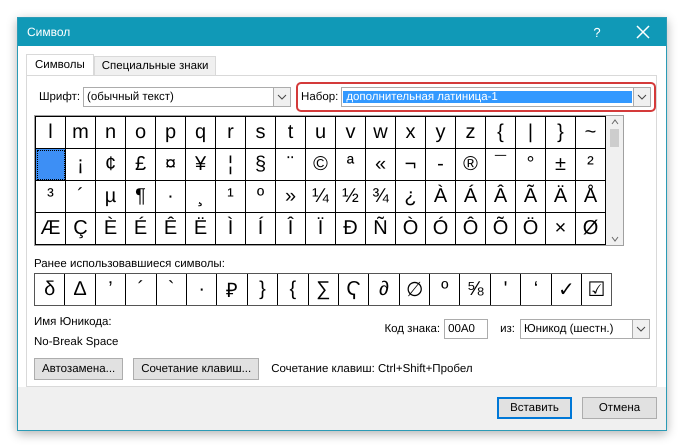 Image resolution: width=684 pixels, height=445 pixels. What do you see at coordinates (261, 133) in the screenshot?
I see `symbol-cell: s` at bounding box center [261, 133].